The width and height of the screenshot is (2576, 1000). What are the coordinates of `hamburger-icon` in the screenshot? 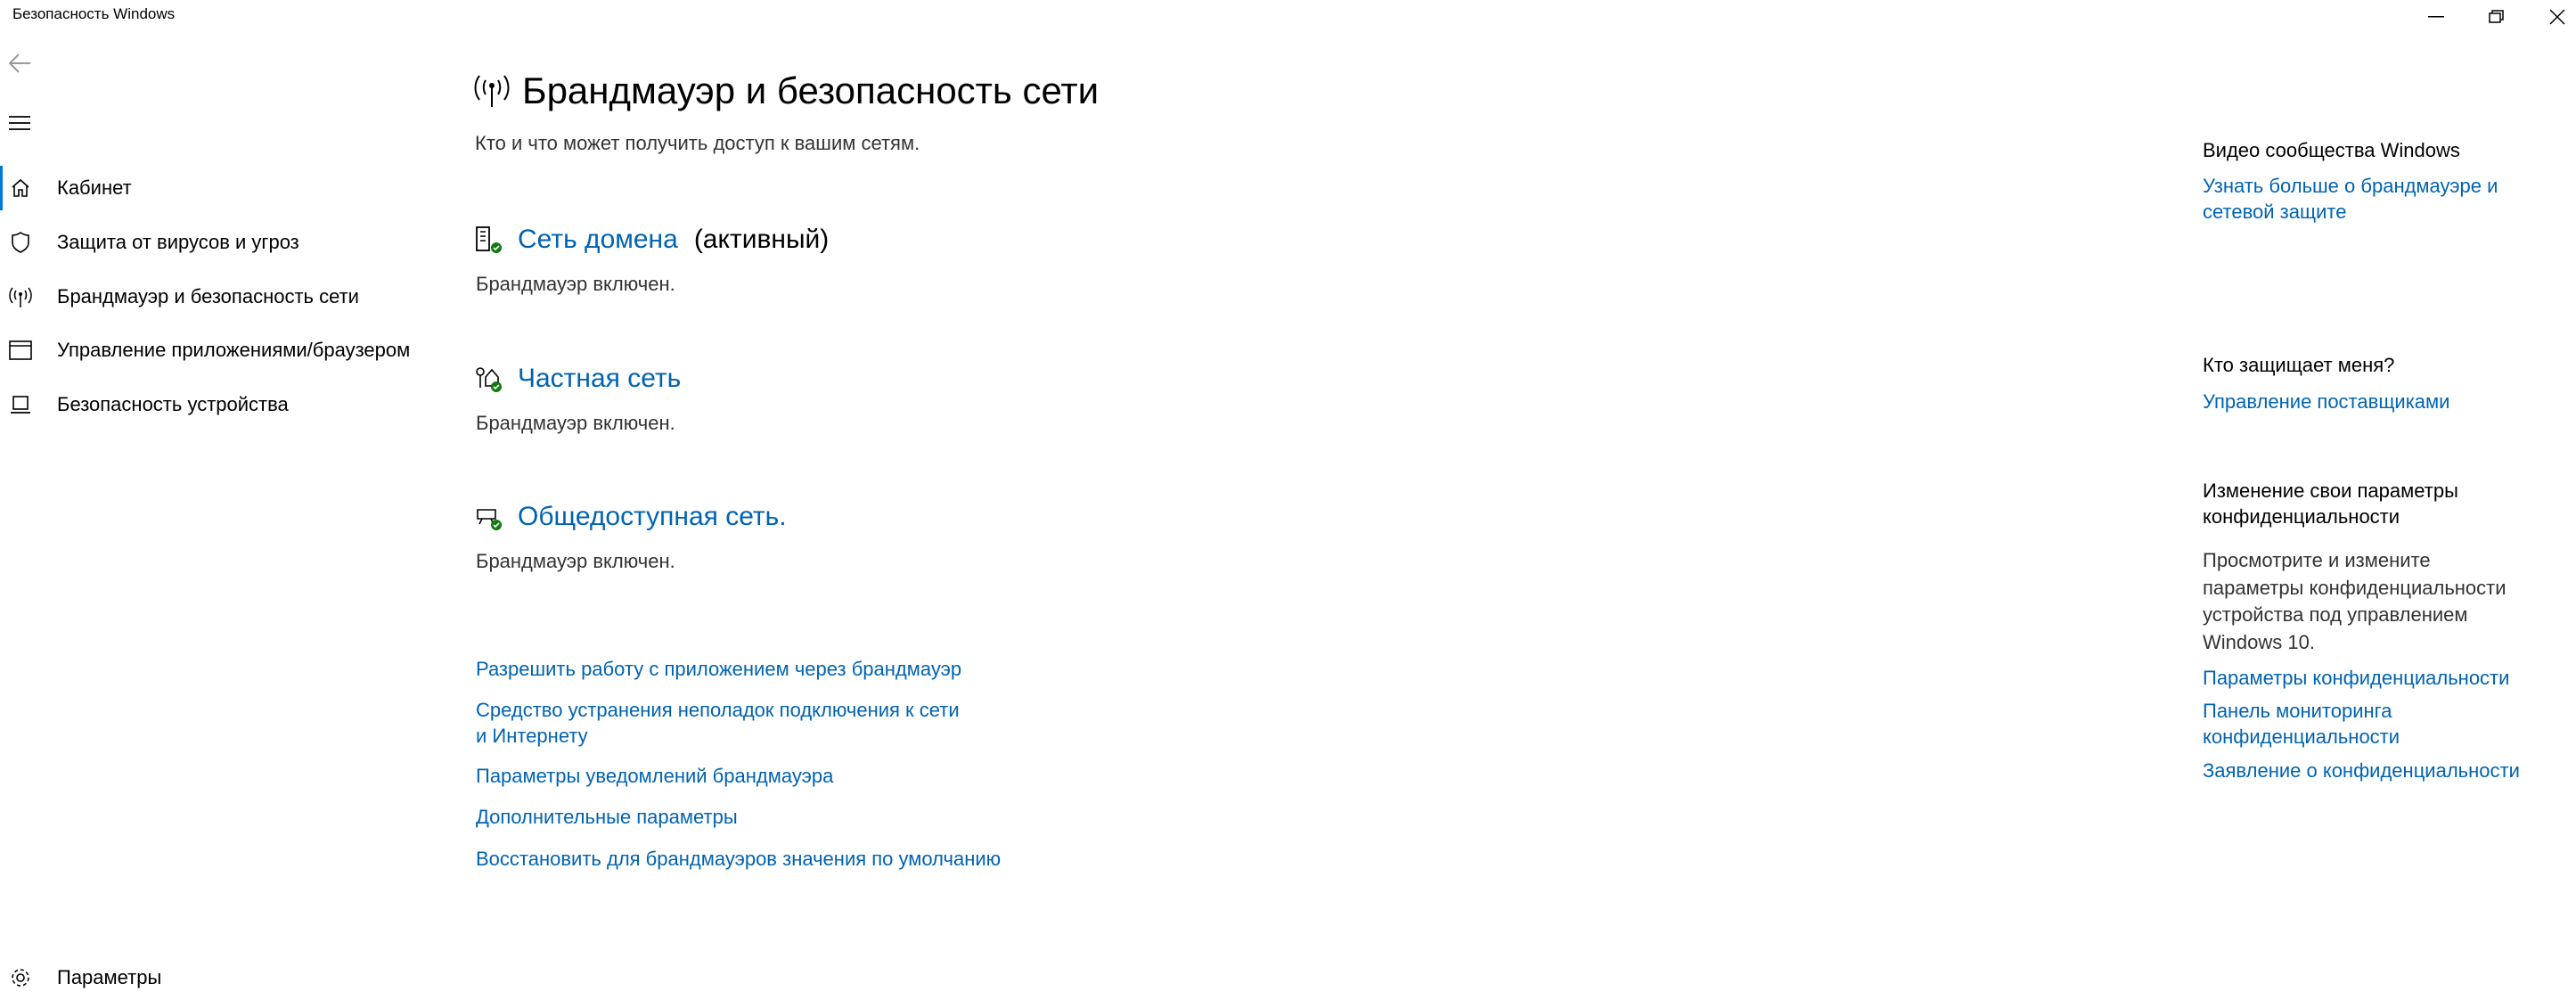 It's located at (19, 123).